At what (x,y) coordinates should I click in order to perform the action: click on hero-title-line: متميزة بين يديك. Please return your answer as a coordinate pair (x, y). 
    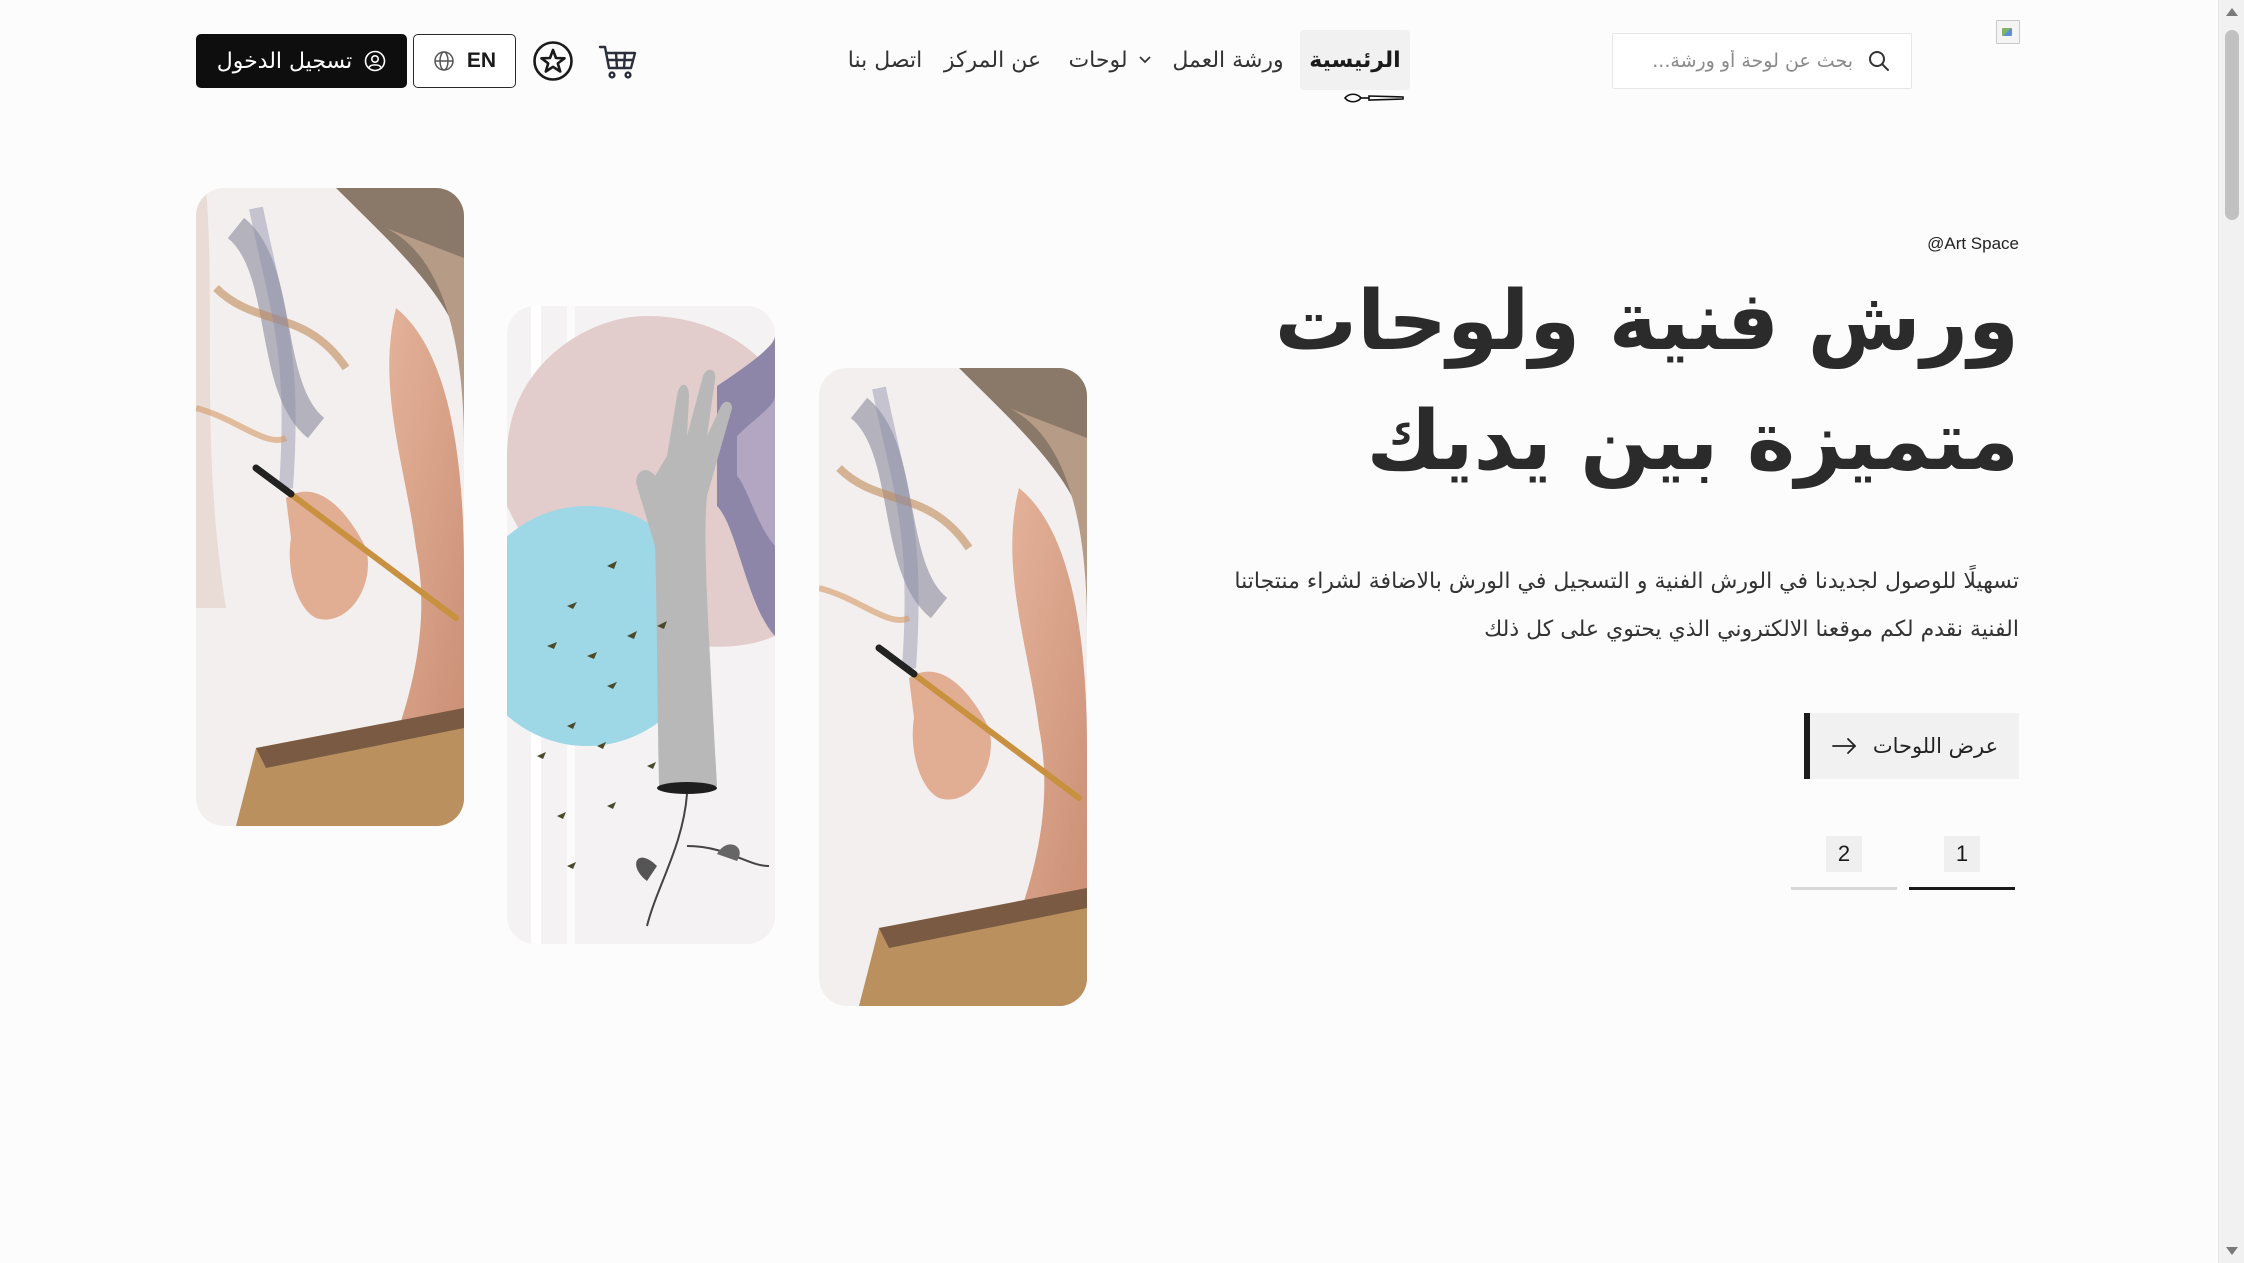
    Looking at the image, I should click on (1692, 441).